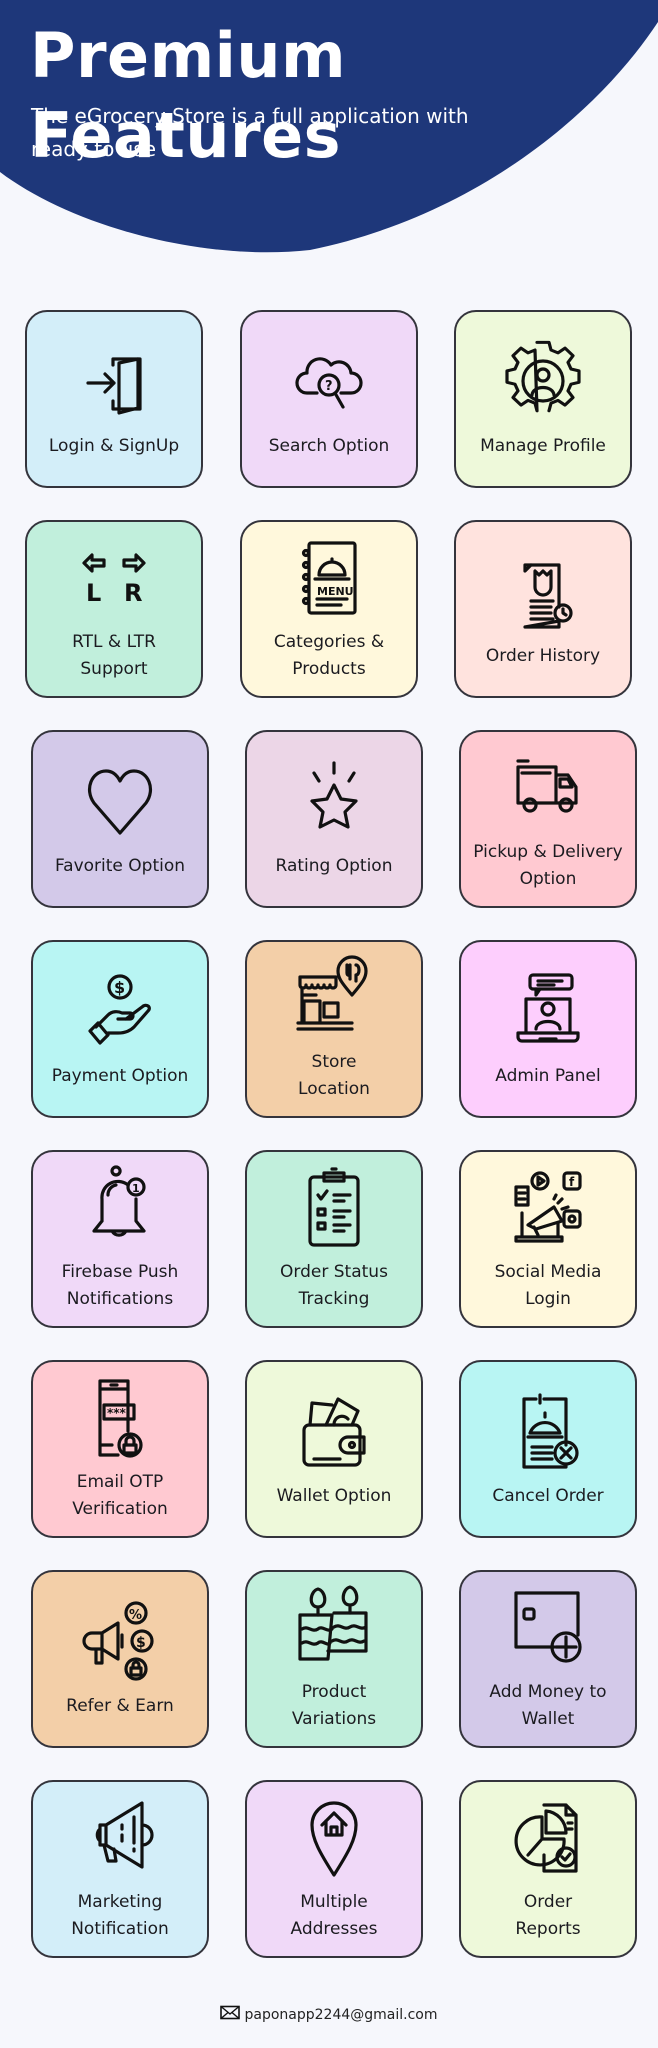  I want to click on mail-icon, so click(230, 2014).